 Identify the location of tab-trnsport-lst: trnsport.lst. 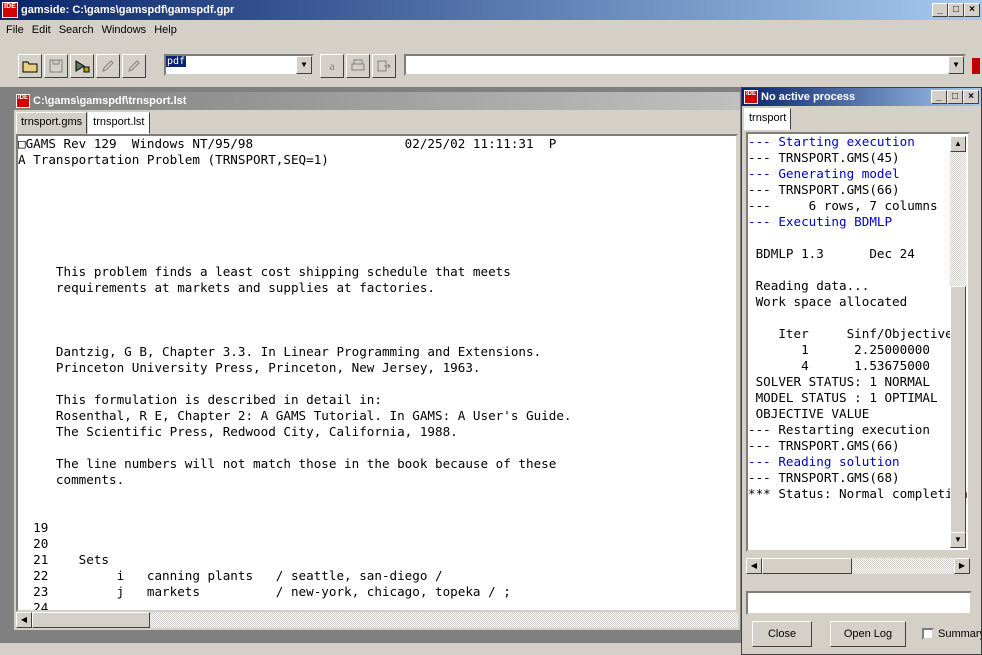
(119, 123).